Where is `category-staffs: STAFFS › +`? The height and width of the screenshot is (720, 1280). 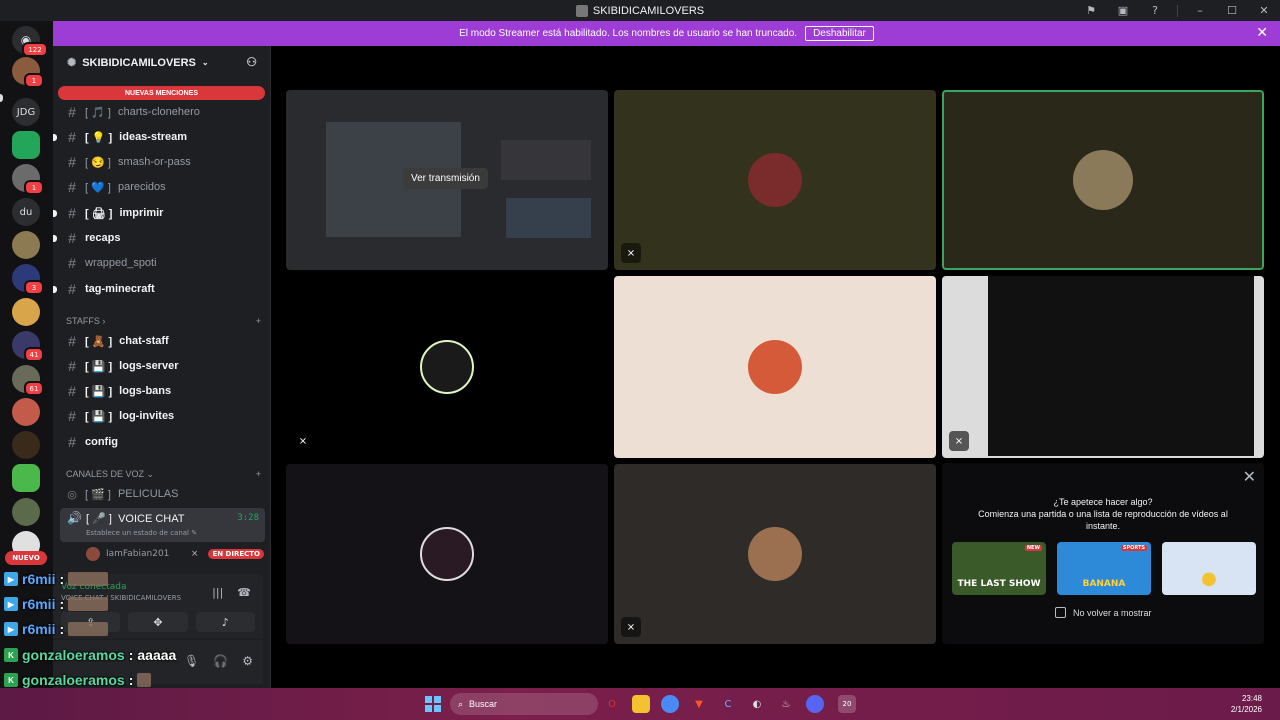
category-staffs: STAFFS › + is located at coordinates (163, 321).